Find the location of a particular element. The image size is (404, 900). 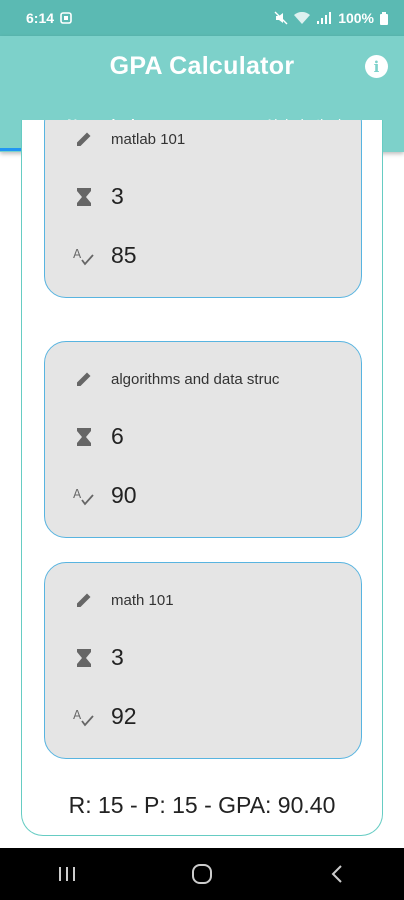

system-nav-bar is located at coordinates (202, 874).